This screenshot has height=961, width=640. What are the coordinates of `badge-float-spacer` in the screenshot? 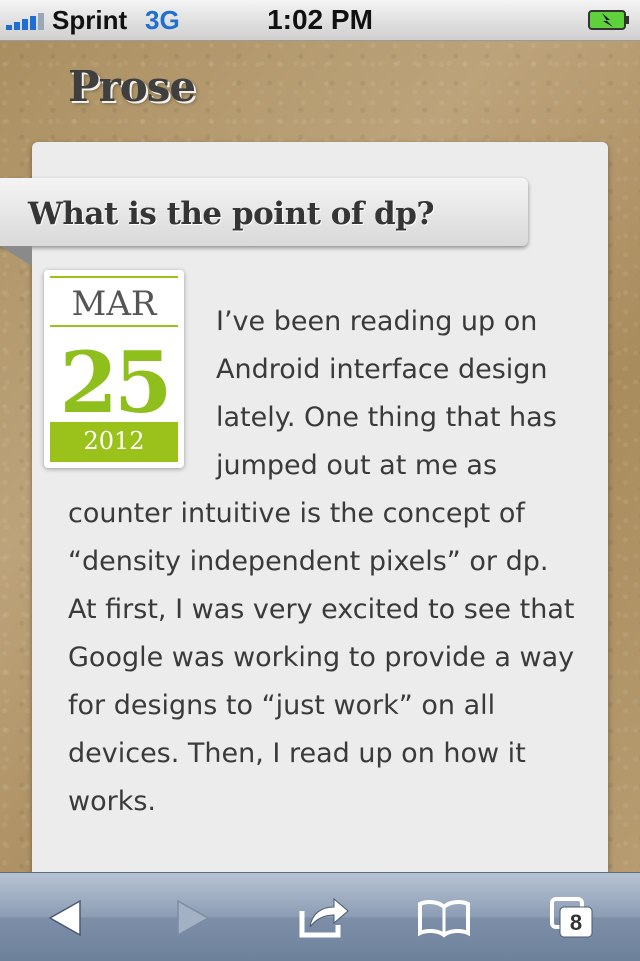 It's located at (142, 391).